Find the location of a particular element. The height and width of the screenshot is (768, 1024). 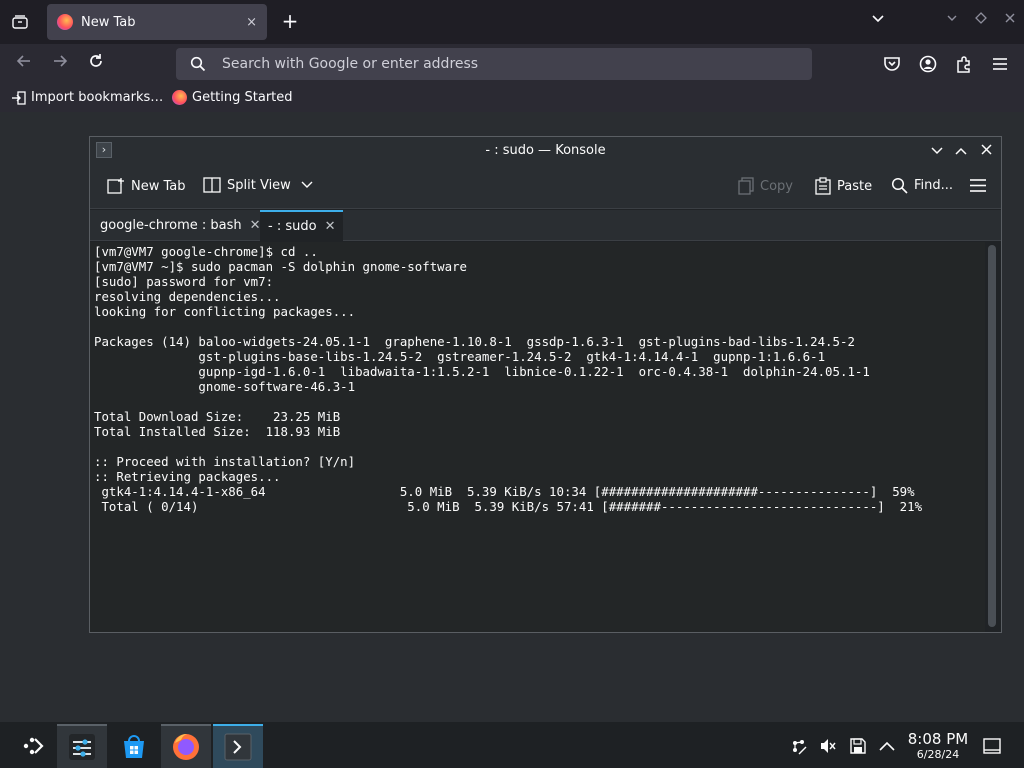

window-titlebar: › - : sudo — Konsole is located at coordinates (545, 151).